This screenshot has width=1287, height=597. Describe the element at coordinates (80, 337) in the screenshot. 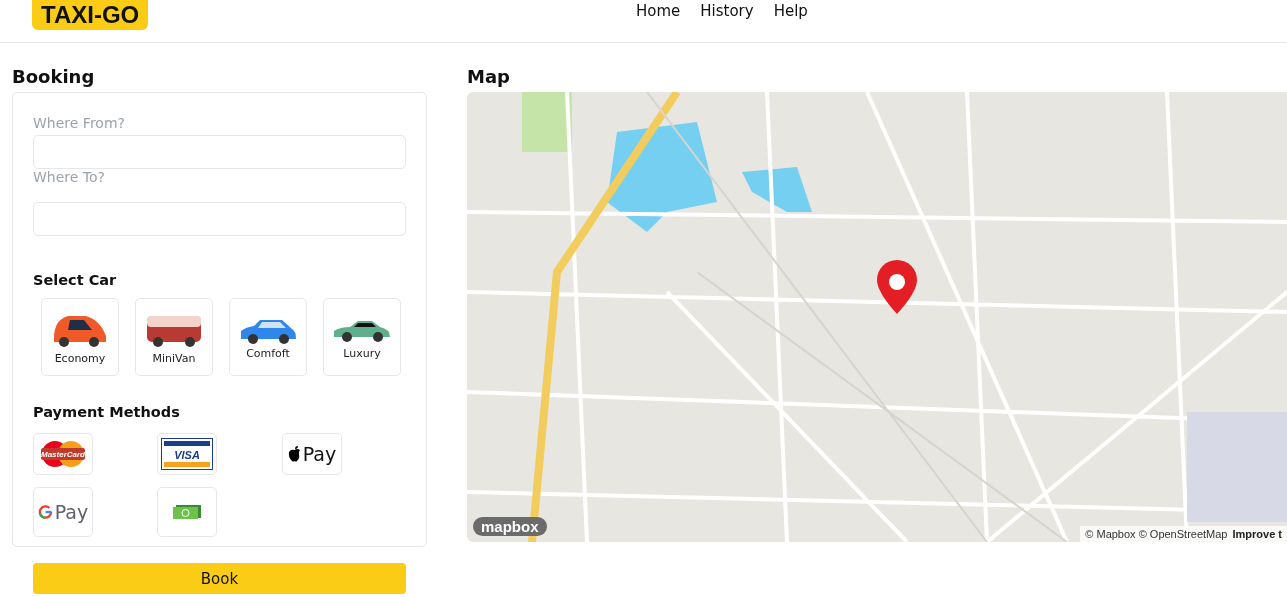

I see `car-option: Economy` at that location.